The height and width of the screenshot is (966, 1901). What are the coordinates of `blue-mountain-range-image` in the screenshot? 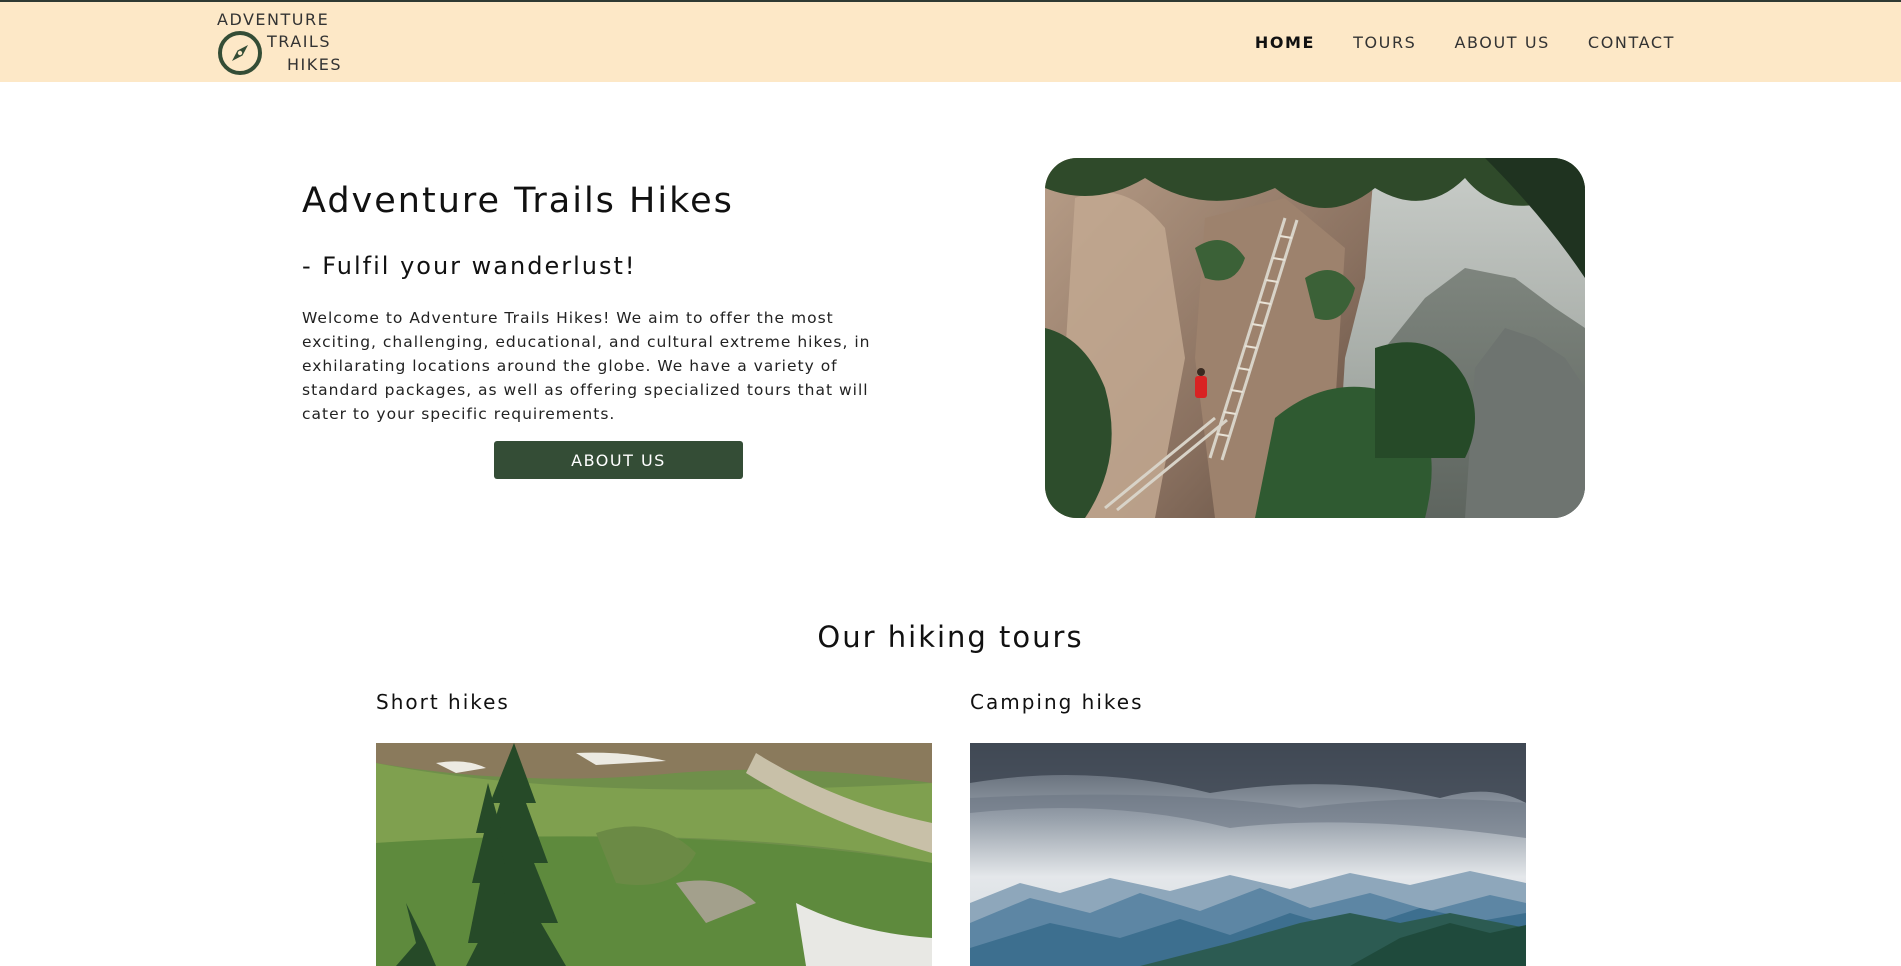 It's located at (1248, 854).